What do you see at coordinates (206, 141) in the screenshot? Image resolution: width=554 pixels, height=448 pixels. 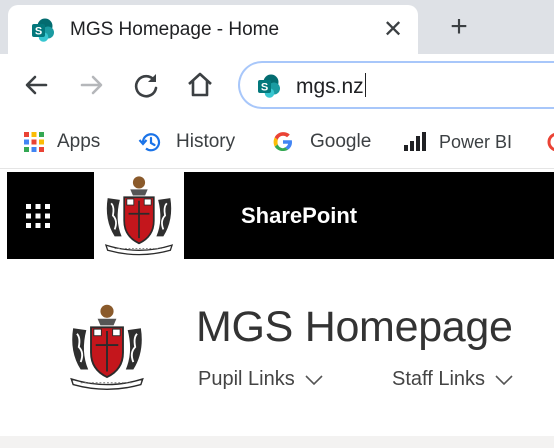 I see `bookmark-label: History` at bounding box center [206, 141].